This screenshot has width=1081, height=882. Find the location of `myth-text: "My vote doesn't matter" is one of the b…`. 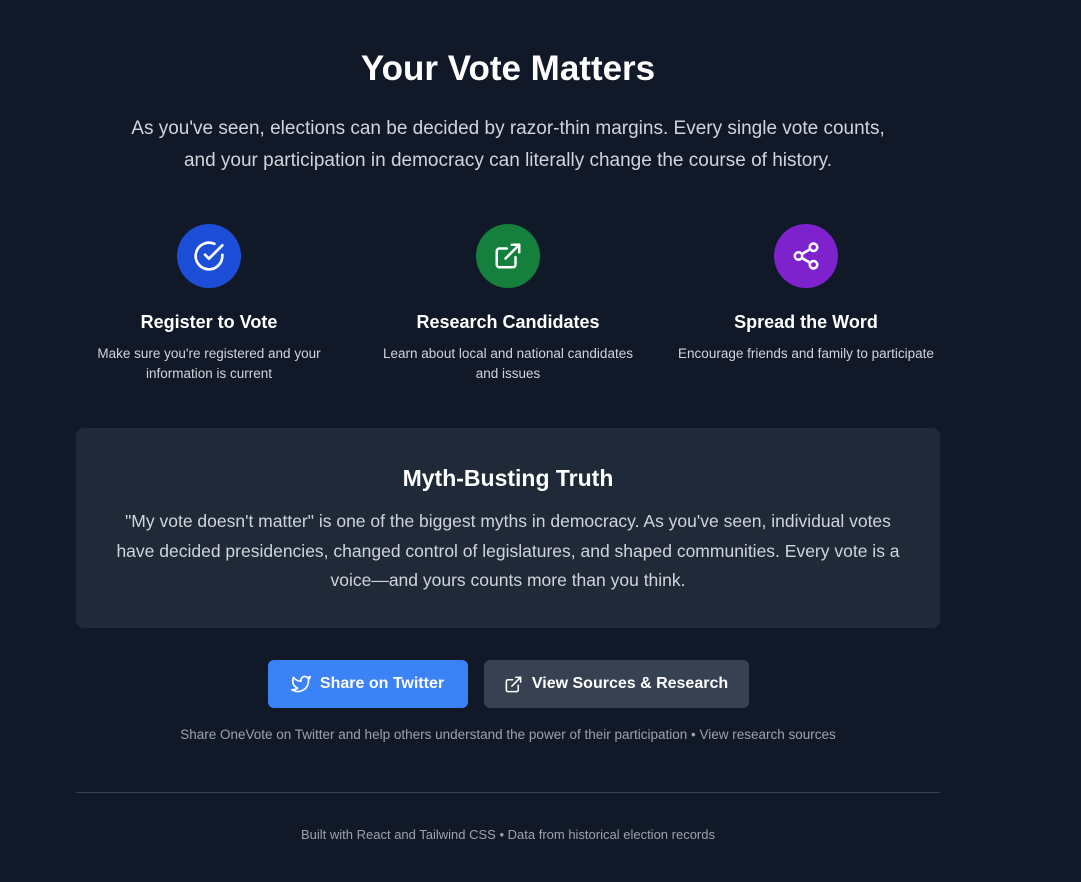

myth-text: "My vote doesn't matter" is one of the b… is located at coordinates (508, 550).